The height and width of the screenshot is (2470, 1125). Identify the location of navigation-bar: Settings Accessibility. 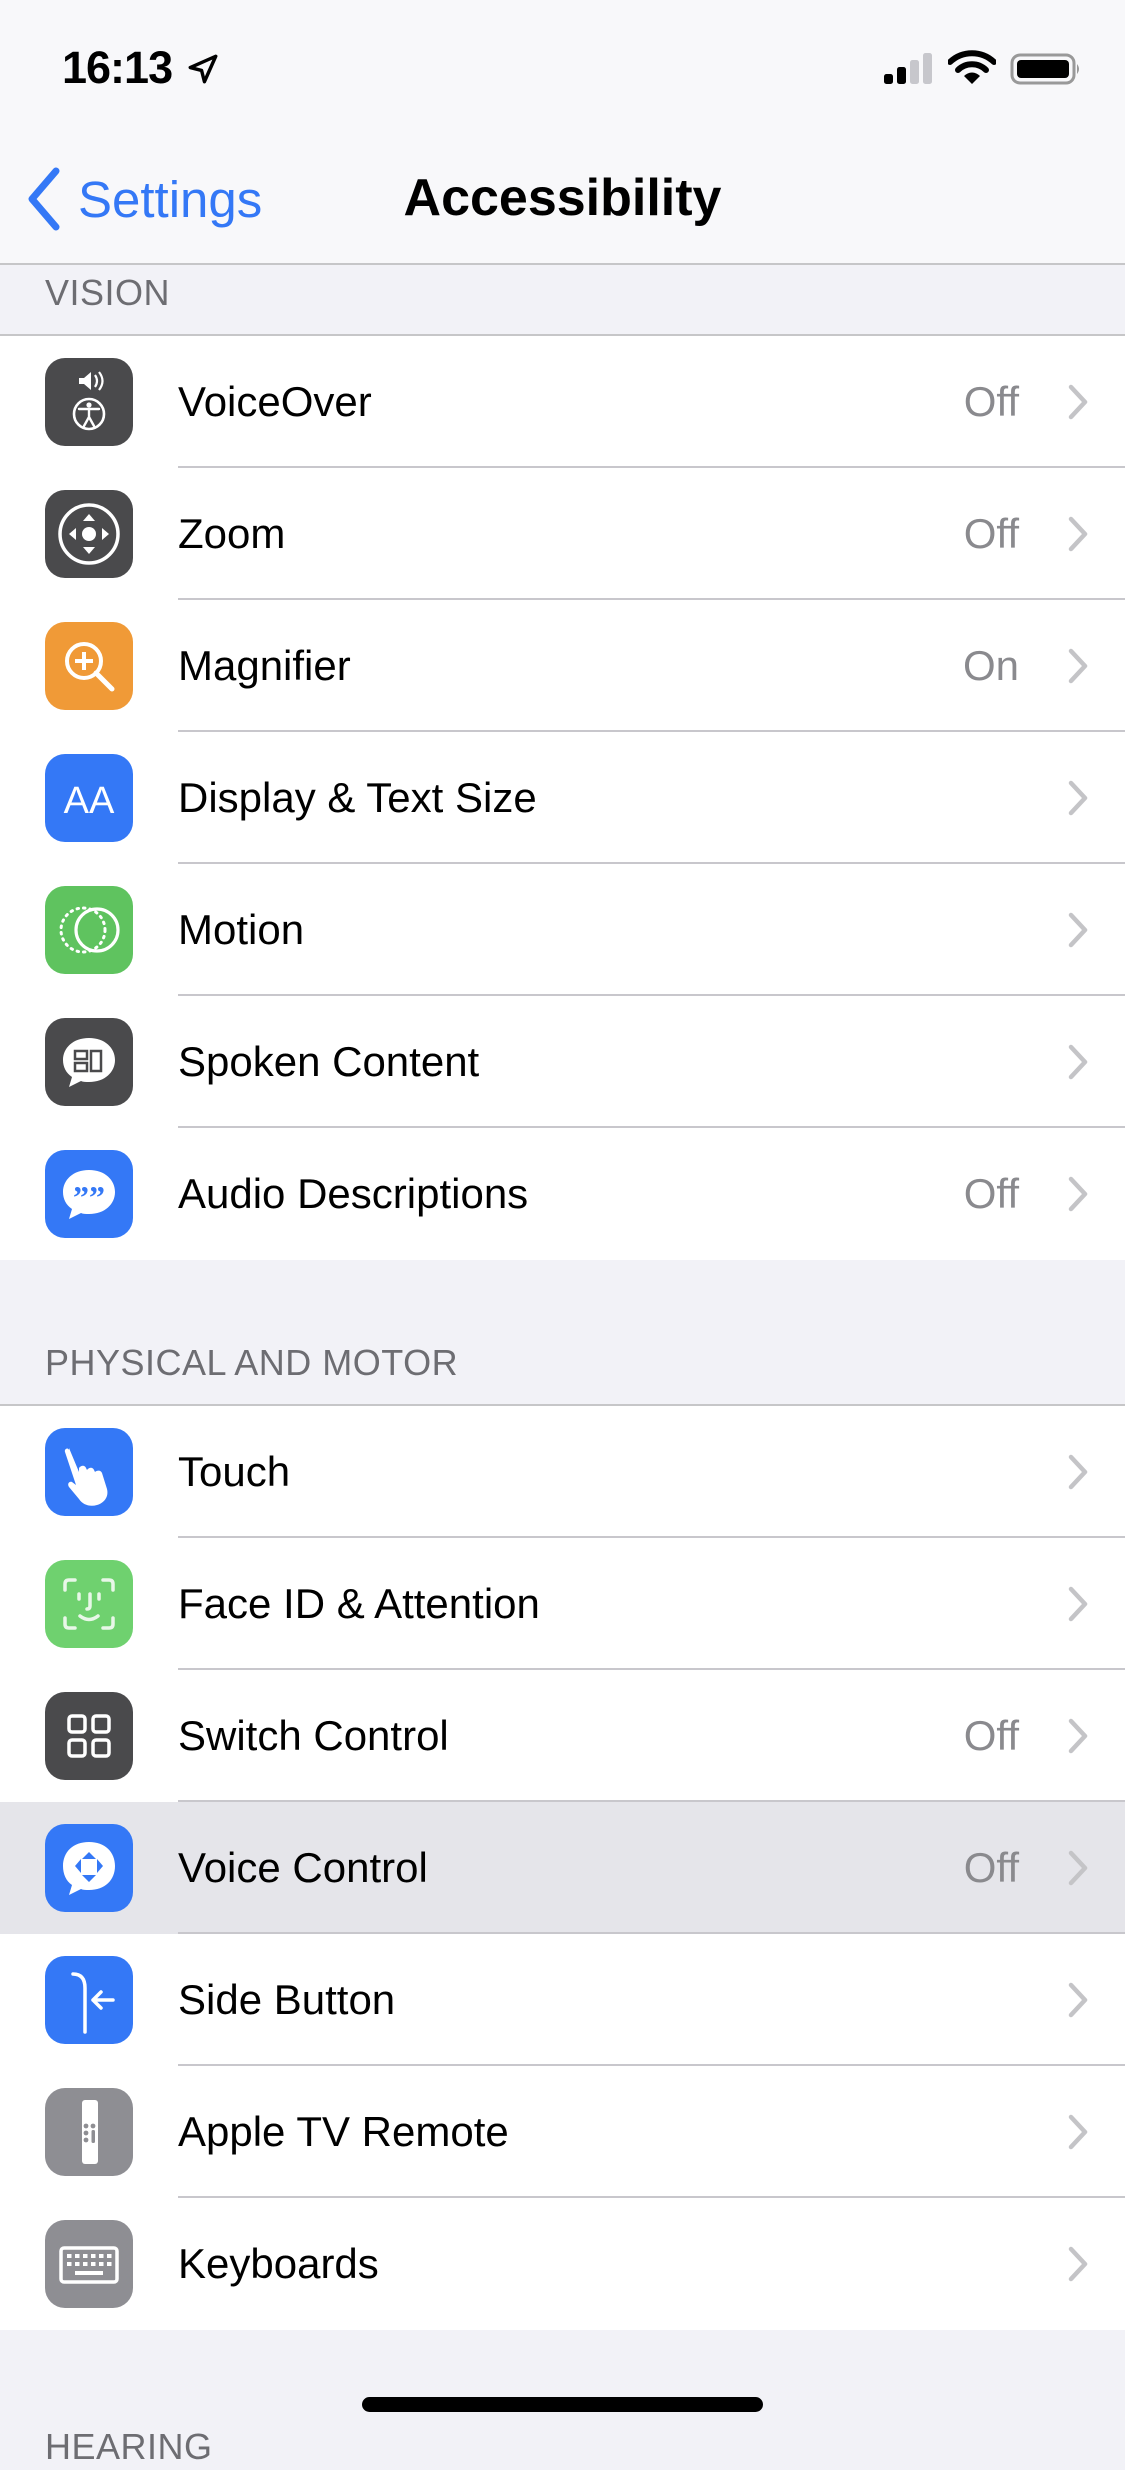
(562, 198).